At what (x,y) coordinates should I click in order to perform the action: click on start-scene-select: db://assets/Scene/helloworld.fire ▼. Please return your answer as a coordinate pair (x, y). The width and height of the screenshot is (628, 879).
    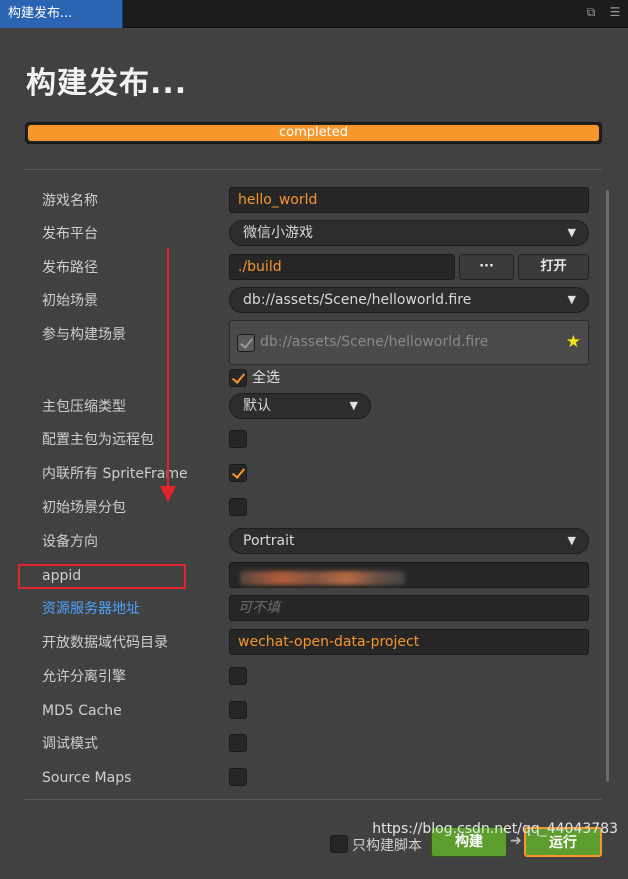
    Looking at the image, I should click on (409, 300).